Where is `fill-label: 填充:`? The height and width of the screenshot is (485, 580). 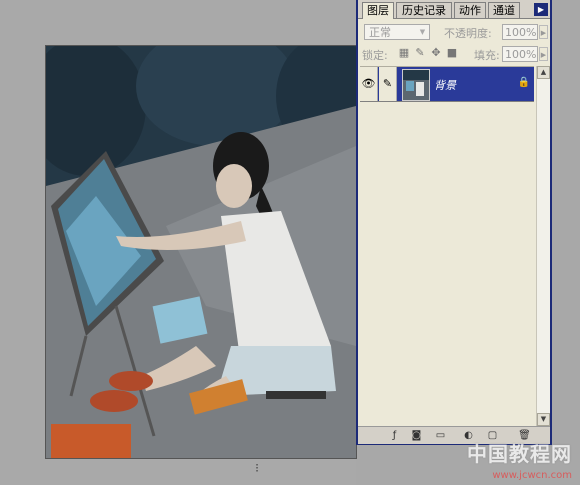
fill-label: 填充: is located at coordinates (487, 55).